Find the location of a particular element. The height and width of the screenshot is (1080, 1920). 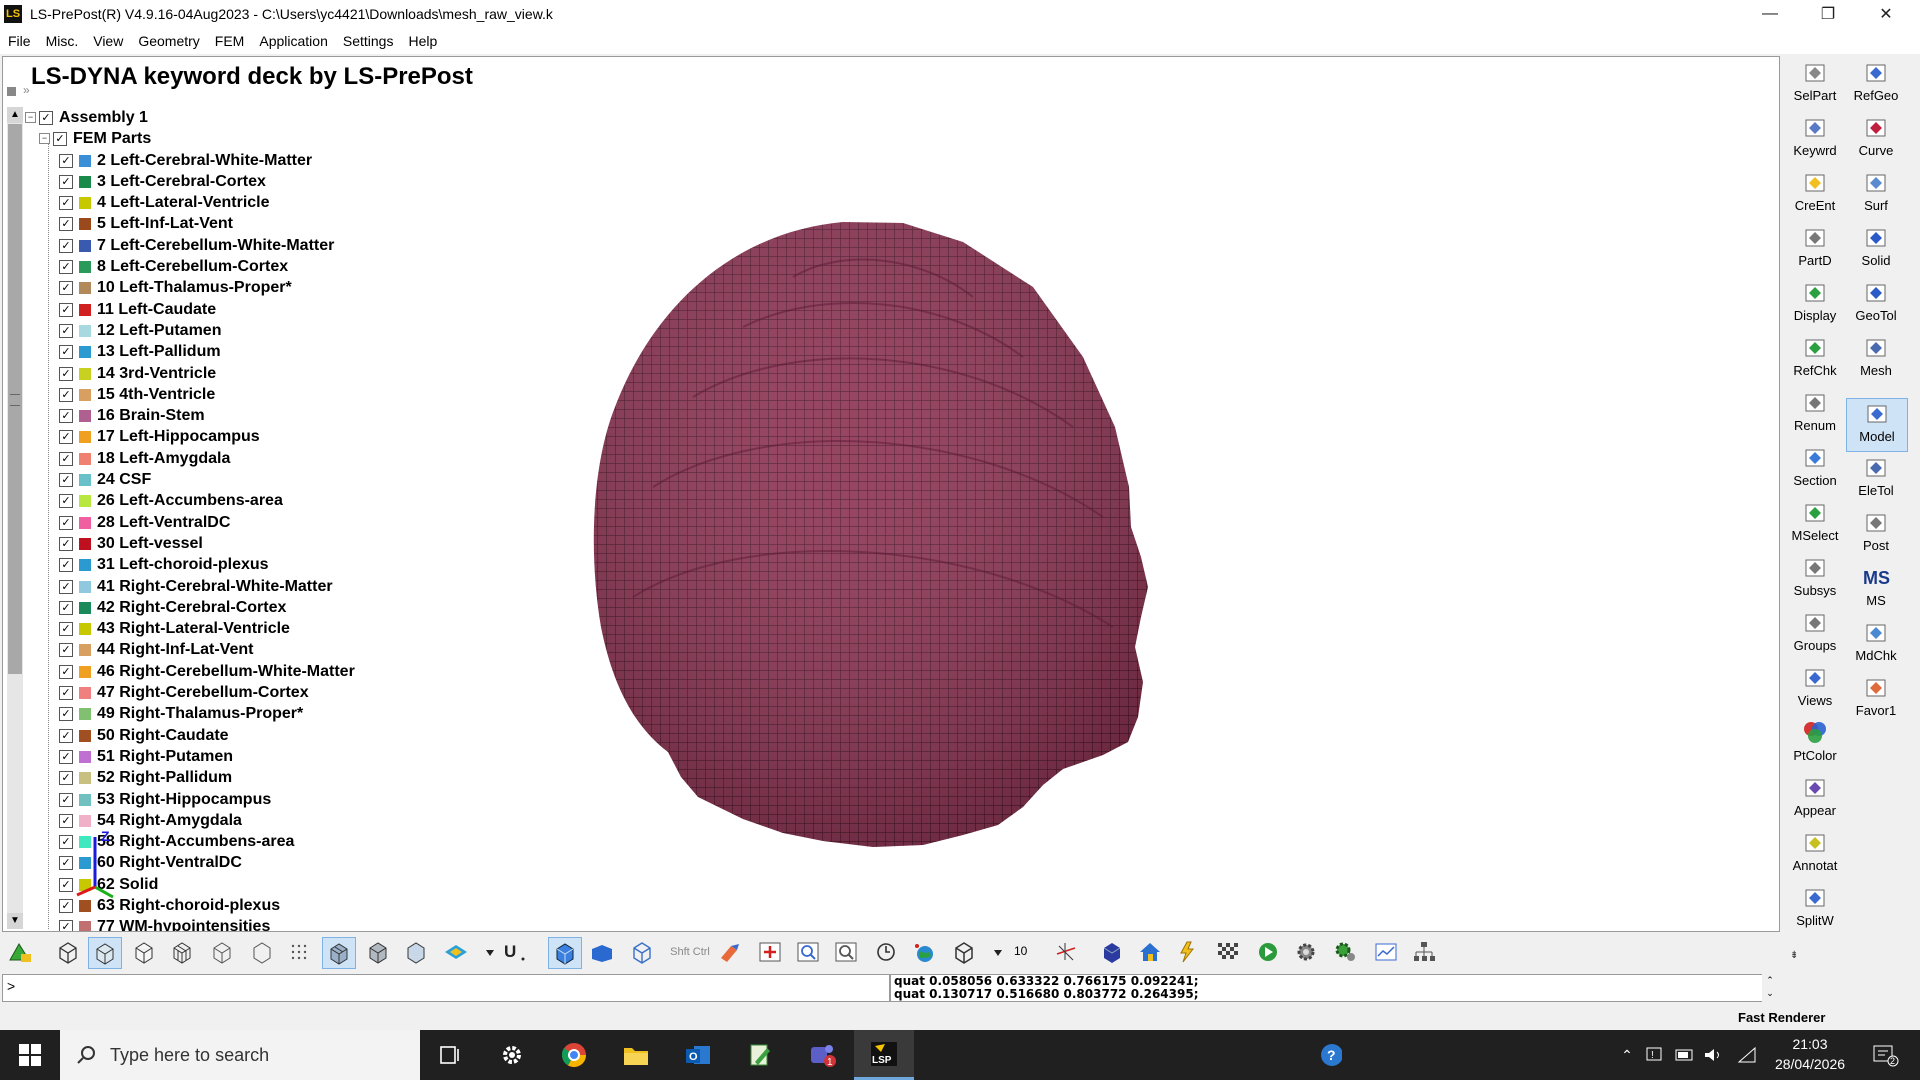

hierarchy-icon is located at coordinates (1424, 952).